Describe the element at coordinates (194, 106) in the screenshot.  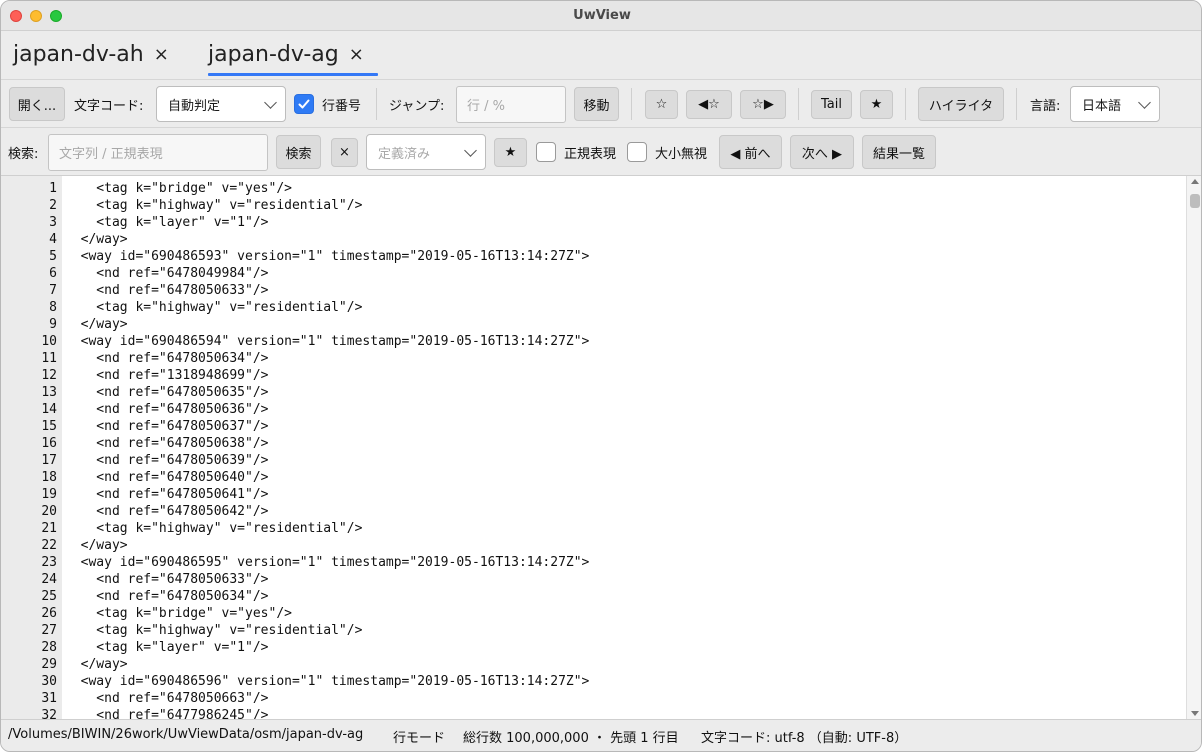
I see `encoding-value: 自動判定` at that location.